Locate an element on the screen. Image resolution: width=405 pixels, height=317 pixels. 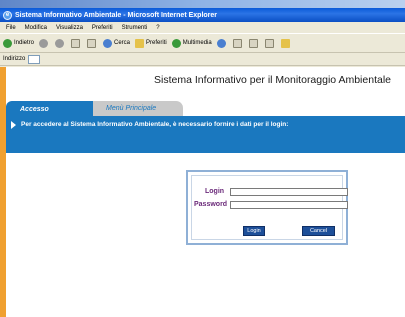
back-button: Indietro is located at coordinates (19, 43).